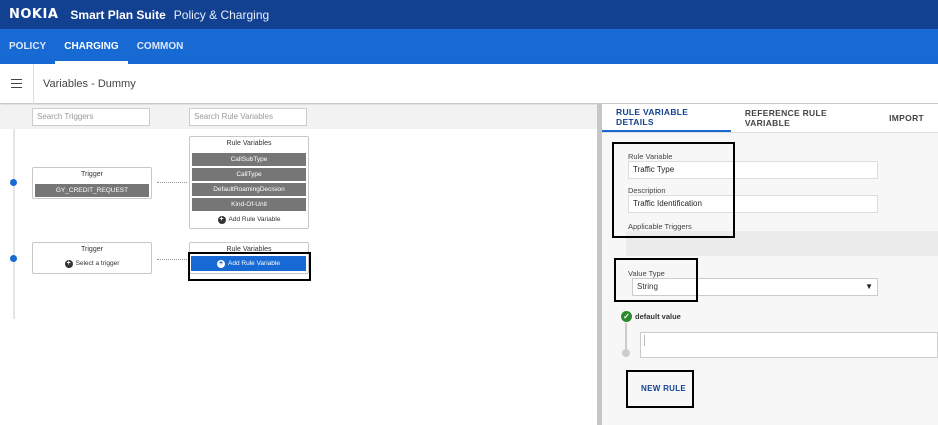  What do you see at coordinates (92, 190) in the screenshot?
I see `trigger-value: GY_CREDIT_REQUEST` at bounding box center [92, 190].